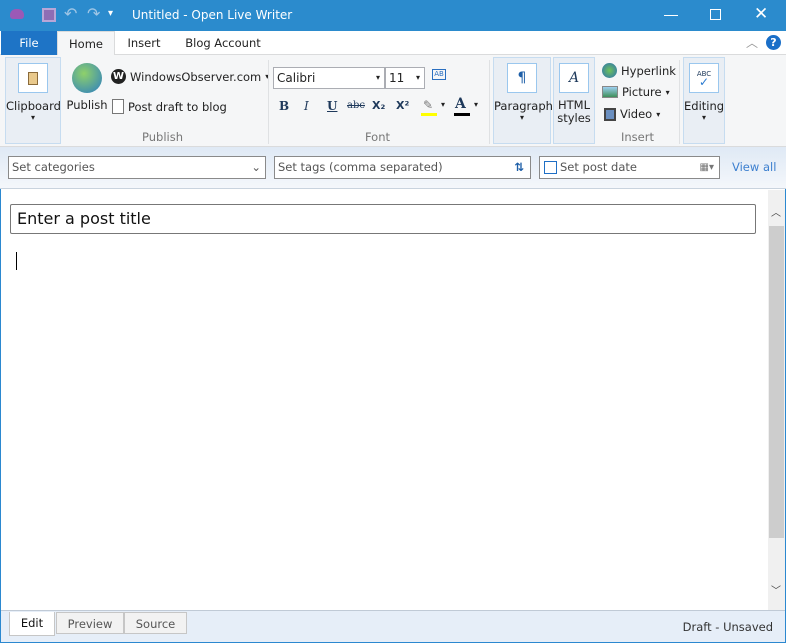 The width and height of the screenshot is (786, 643). What do you see at coordinates (86, 43) in the screenshot?
I see `tab-home: Home` at bounding box center [86, 43].